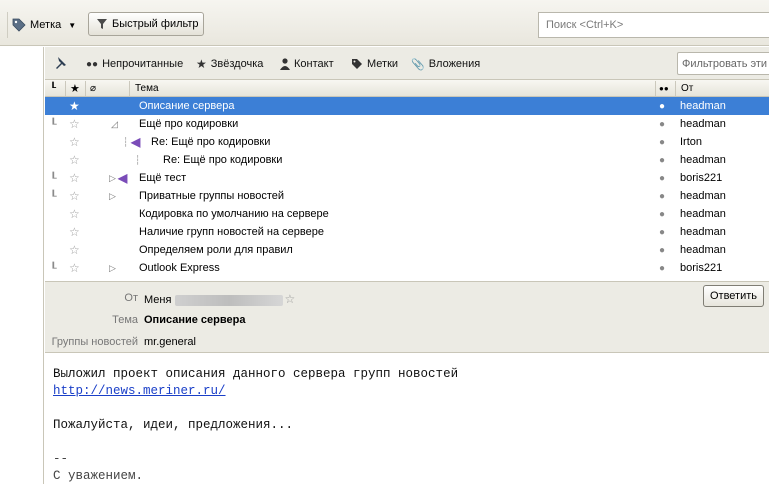 This screenshot has width=769, height=484. Describe the element at coordinates (407, 178) in the screenshot. I see `table-row: ┖ ☆ ▷ ◀ Ещё тест ● boris221` at that location.